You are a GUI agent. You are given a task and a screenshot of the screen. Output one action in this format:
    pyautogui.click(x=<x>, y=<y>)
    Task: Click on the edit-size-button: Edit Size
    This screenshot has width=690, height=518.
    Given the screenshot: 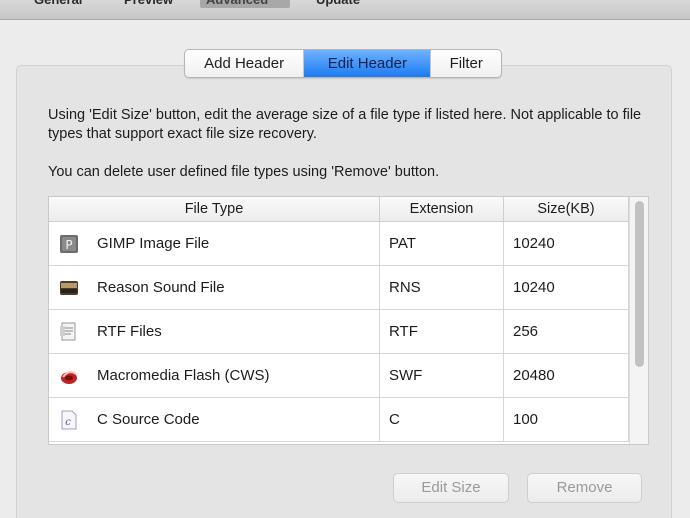 What is the action you would take?
    pyautogui.click(x=451, y=488)
    